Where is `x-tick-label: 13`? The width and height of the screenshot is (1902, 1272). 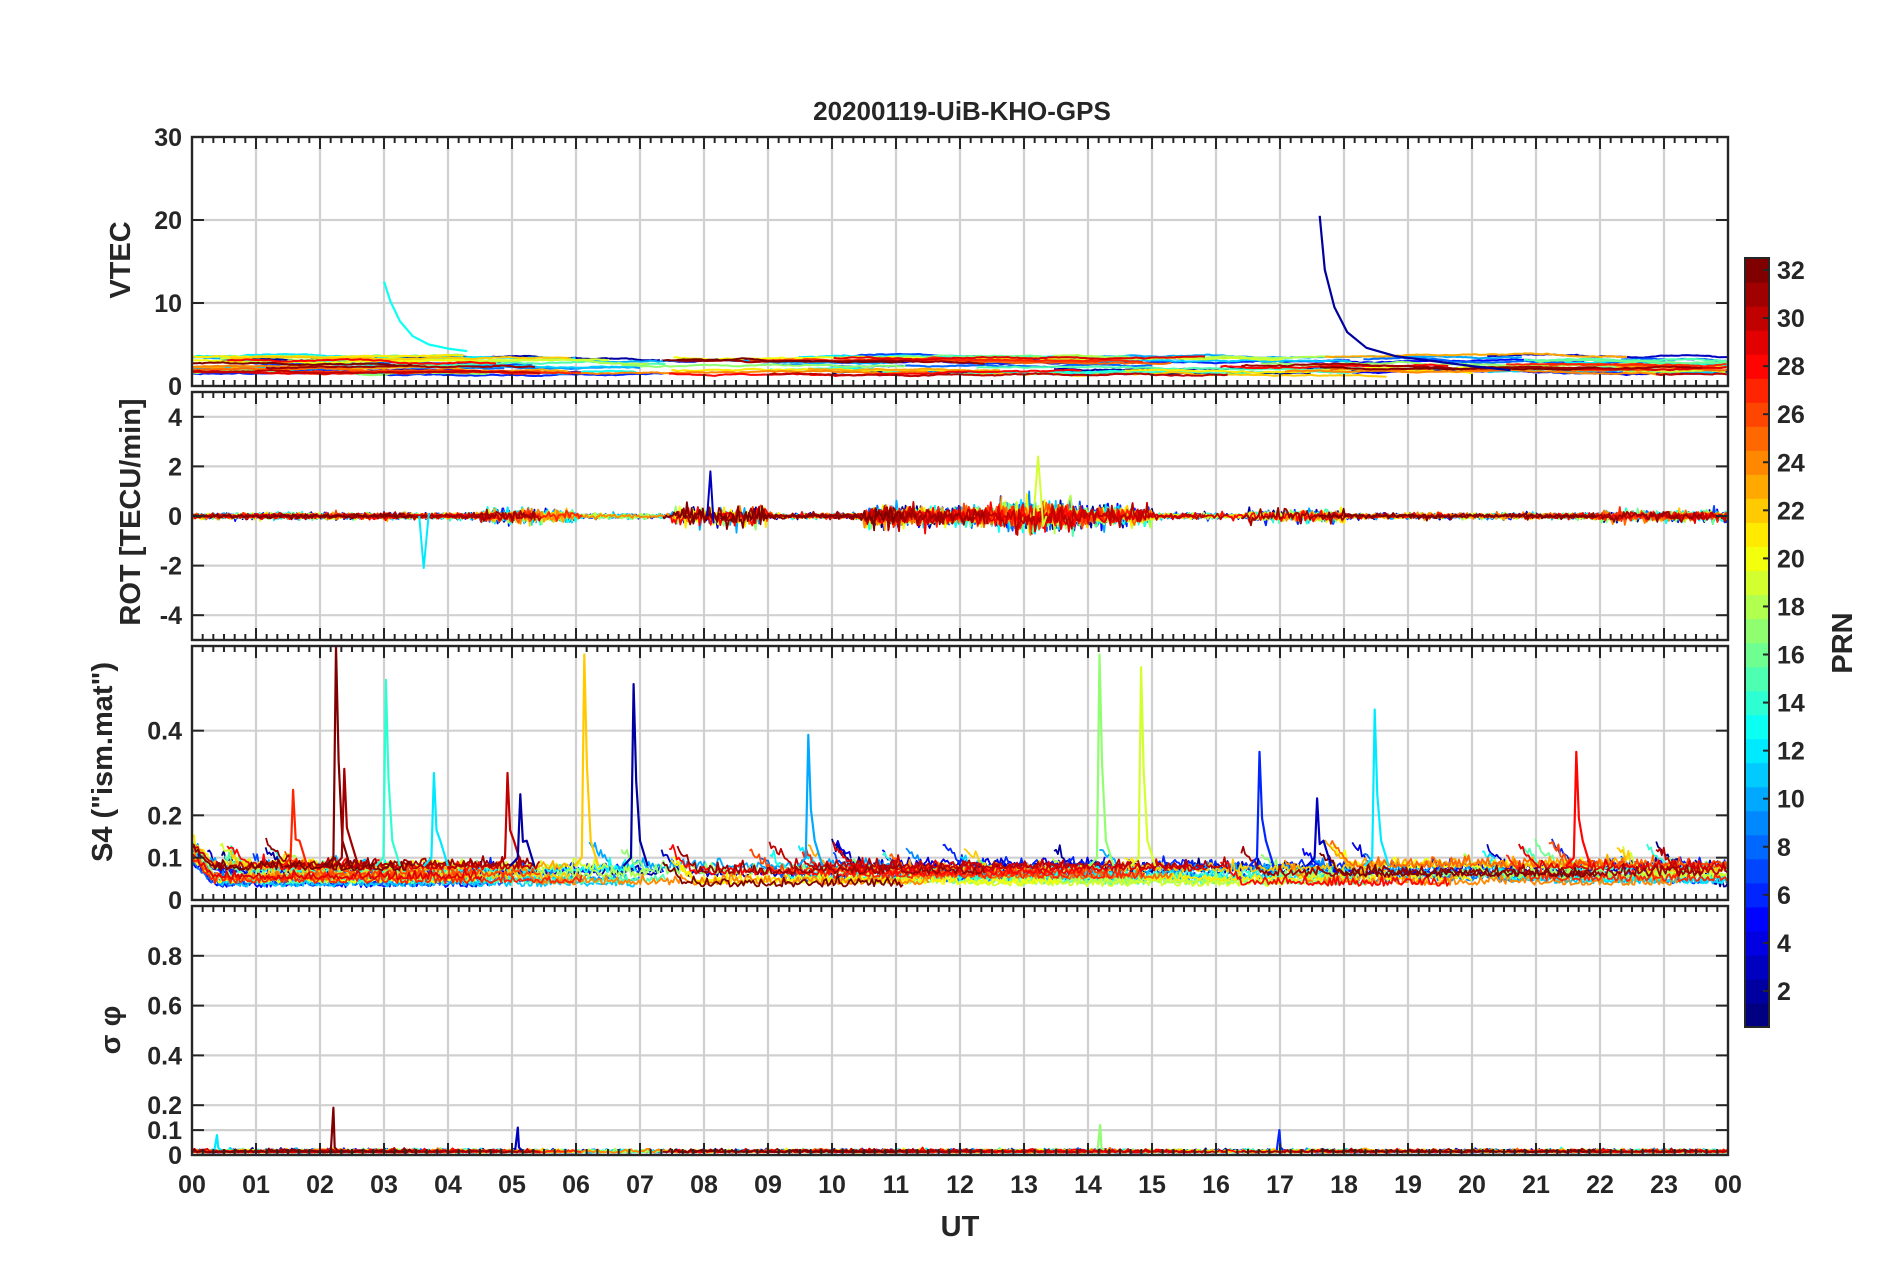 x-tick-label: 13 is located at coordinates (1024, 1185).